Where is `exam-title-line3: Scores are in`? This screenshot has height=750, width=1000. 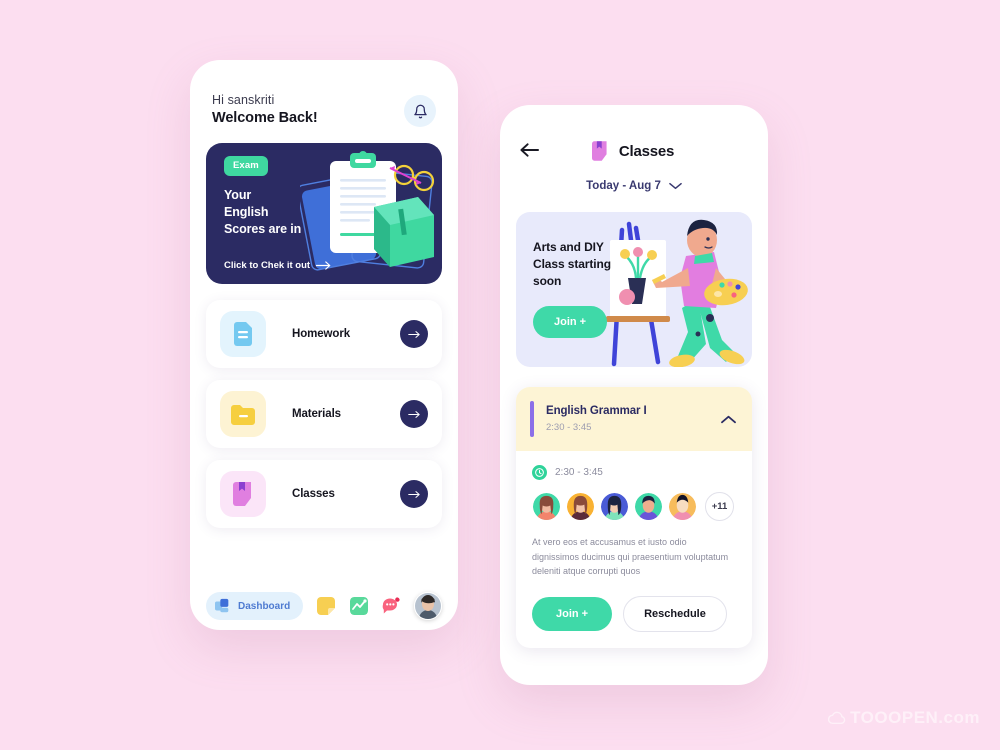 exam-title-line3: Scores are in is located at coordinates (263, 229).